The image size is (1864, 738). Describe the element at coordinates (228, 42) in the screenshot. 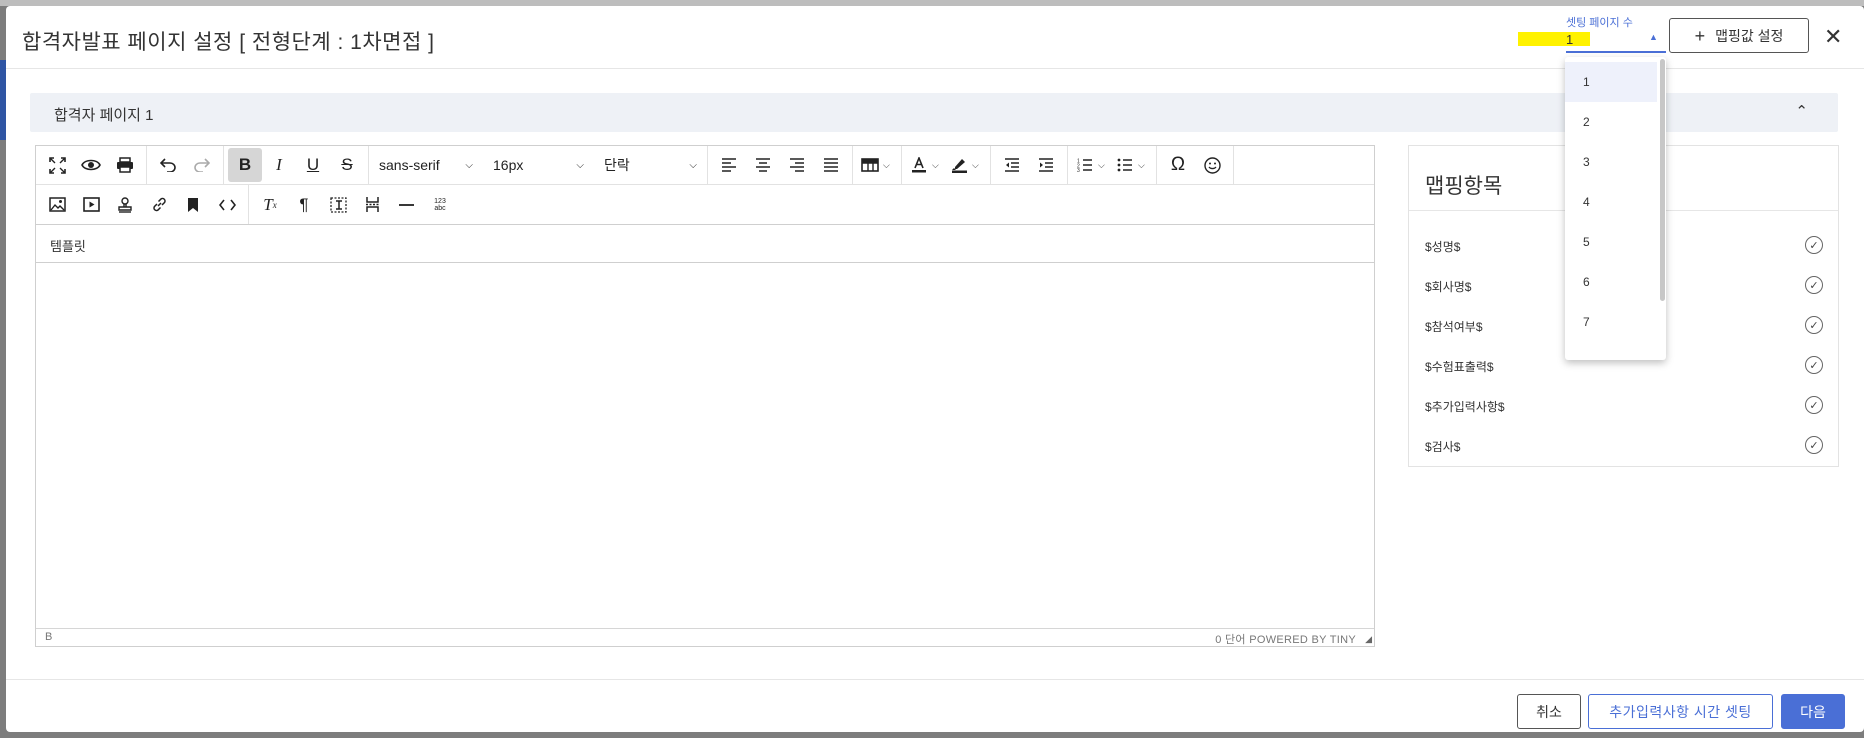

I see `modal-title: 합격자발표 페이지 설정 [ 전형단계 : 1차면접 ]` at that location.